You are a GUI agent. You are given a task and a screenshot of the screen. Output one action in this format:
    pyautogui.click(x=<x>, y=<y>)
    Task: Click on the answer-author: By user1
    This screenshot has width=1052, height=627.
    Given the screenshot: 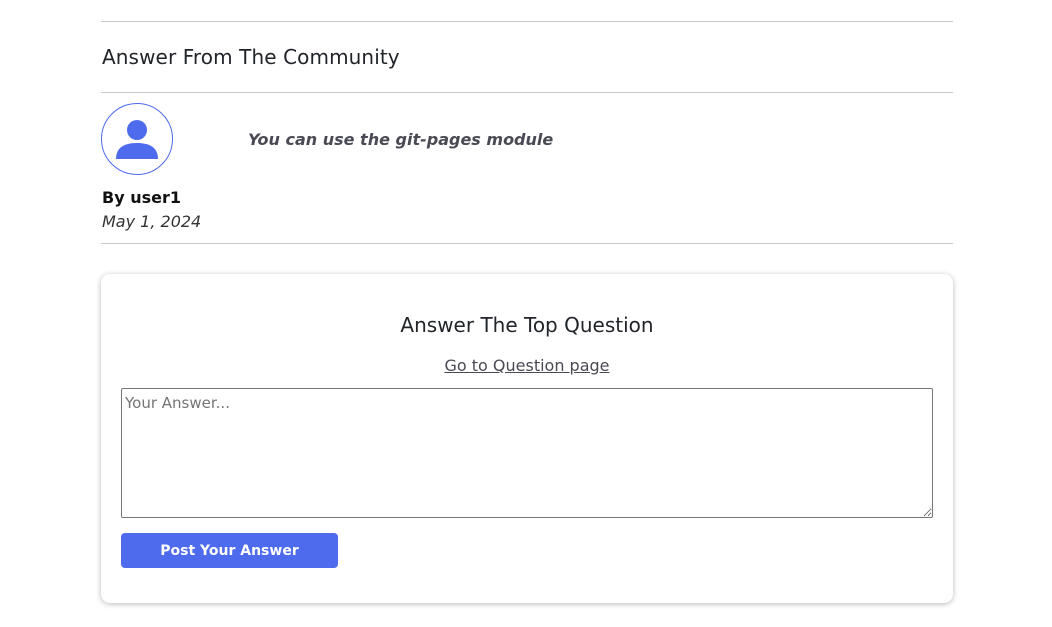 What is the action you would take?
    pyautogui.click(x=141, y=197)
    